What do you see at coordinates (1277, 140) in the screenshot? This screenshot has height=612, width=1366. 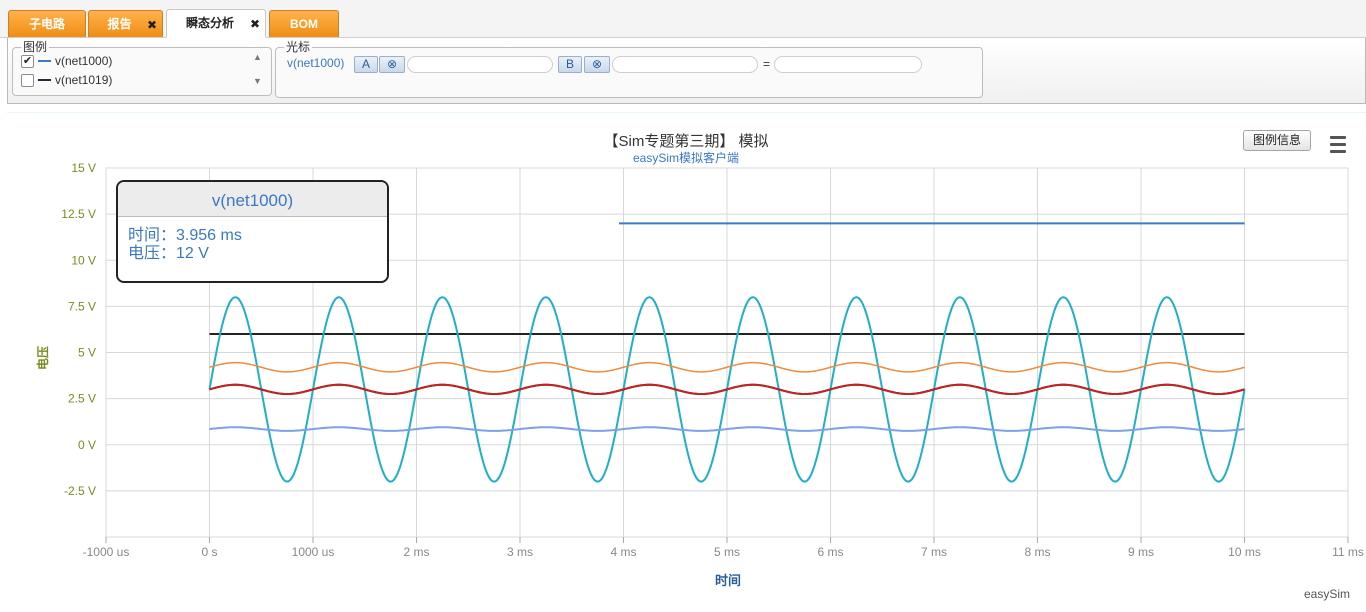 I see `legend-info-button: 图例信息` at bounding box center [1277, 140].